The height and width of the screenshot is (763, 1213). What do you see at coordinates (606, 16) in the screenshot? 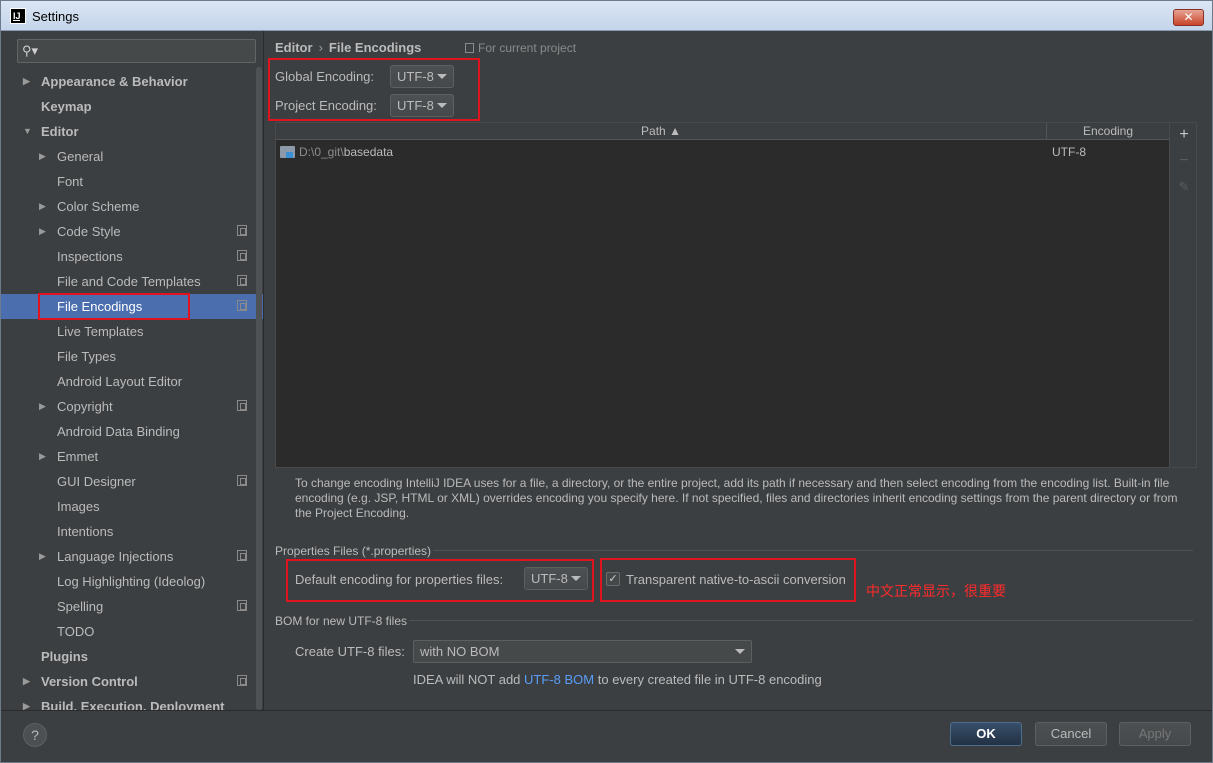
I see `title-bar: IJ Settings ✕` at bounding box center [606, 16].